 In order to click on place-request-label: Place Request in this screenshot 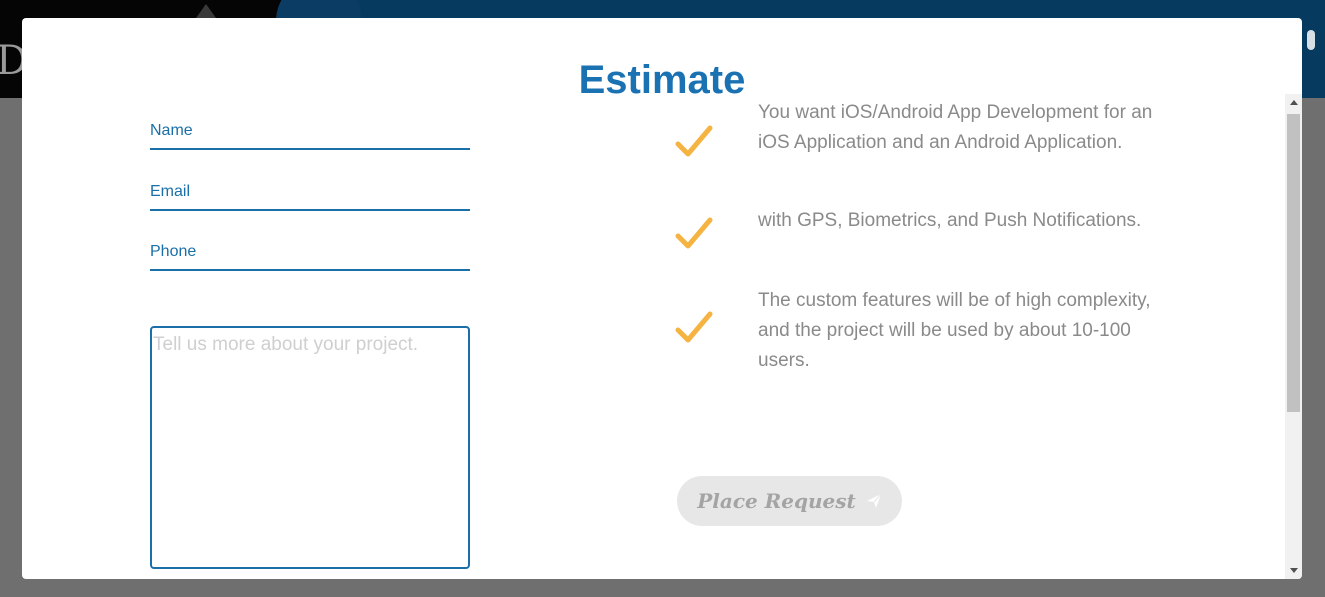, I will do `click(776, 501)`.